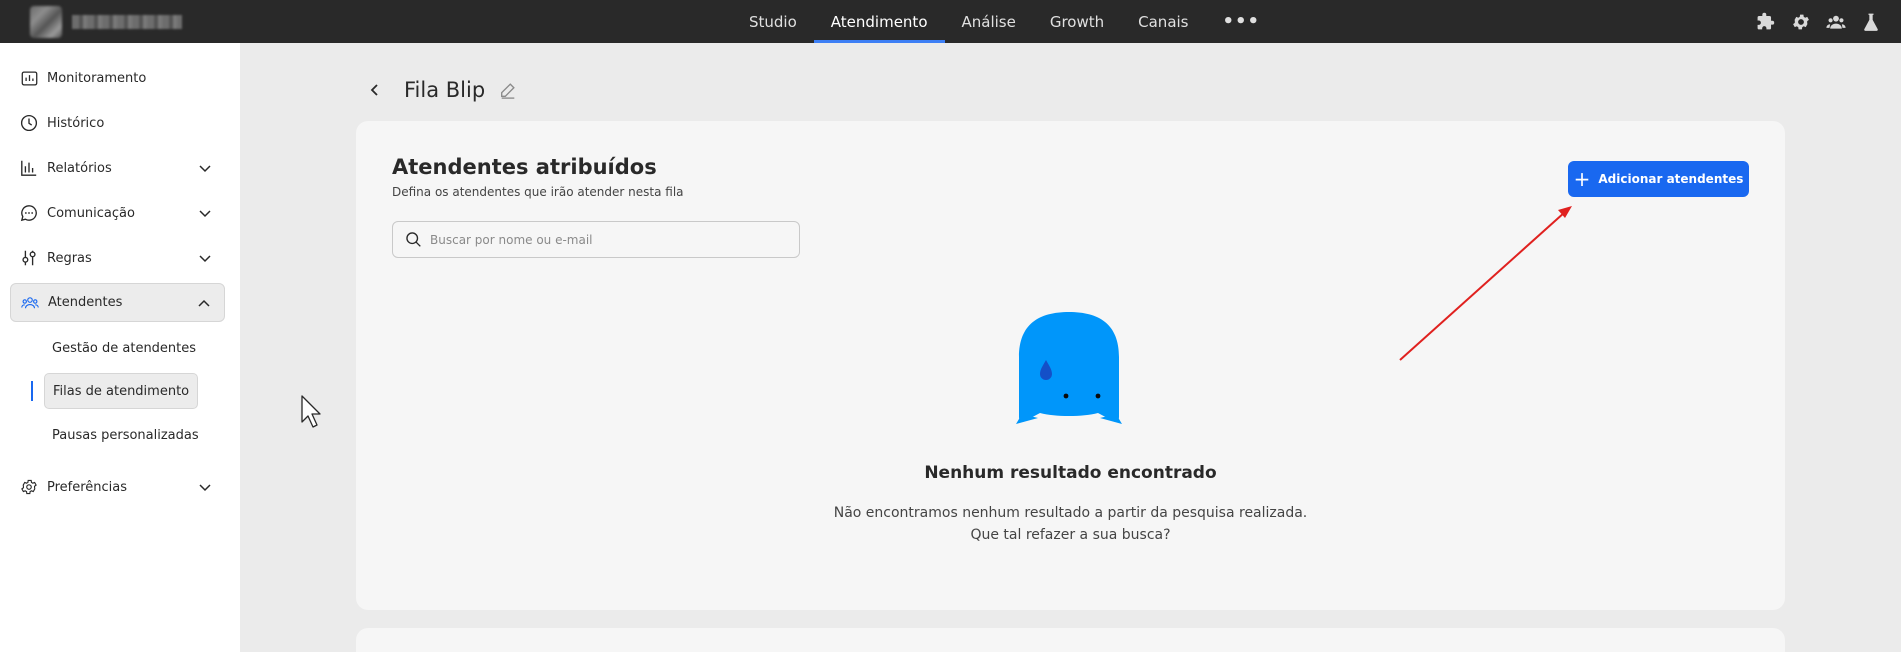  I want to click on chat-bubble-icon, so click(29, 213).